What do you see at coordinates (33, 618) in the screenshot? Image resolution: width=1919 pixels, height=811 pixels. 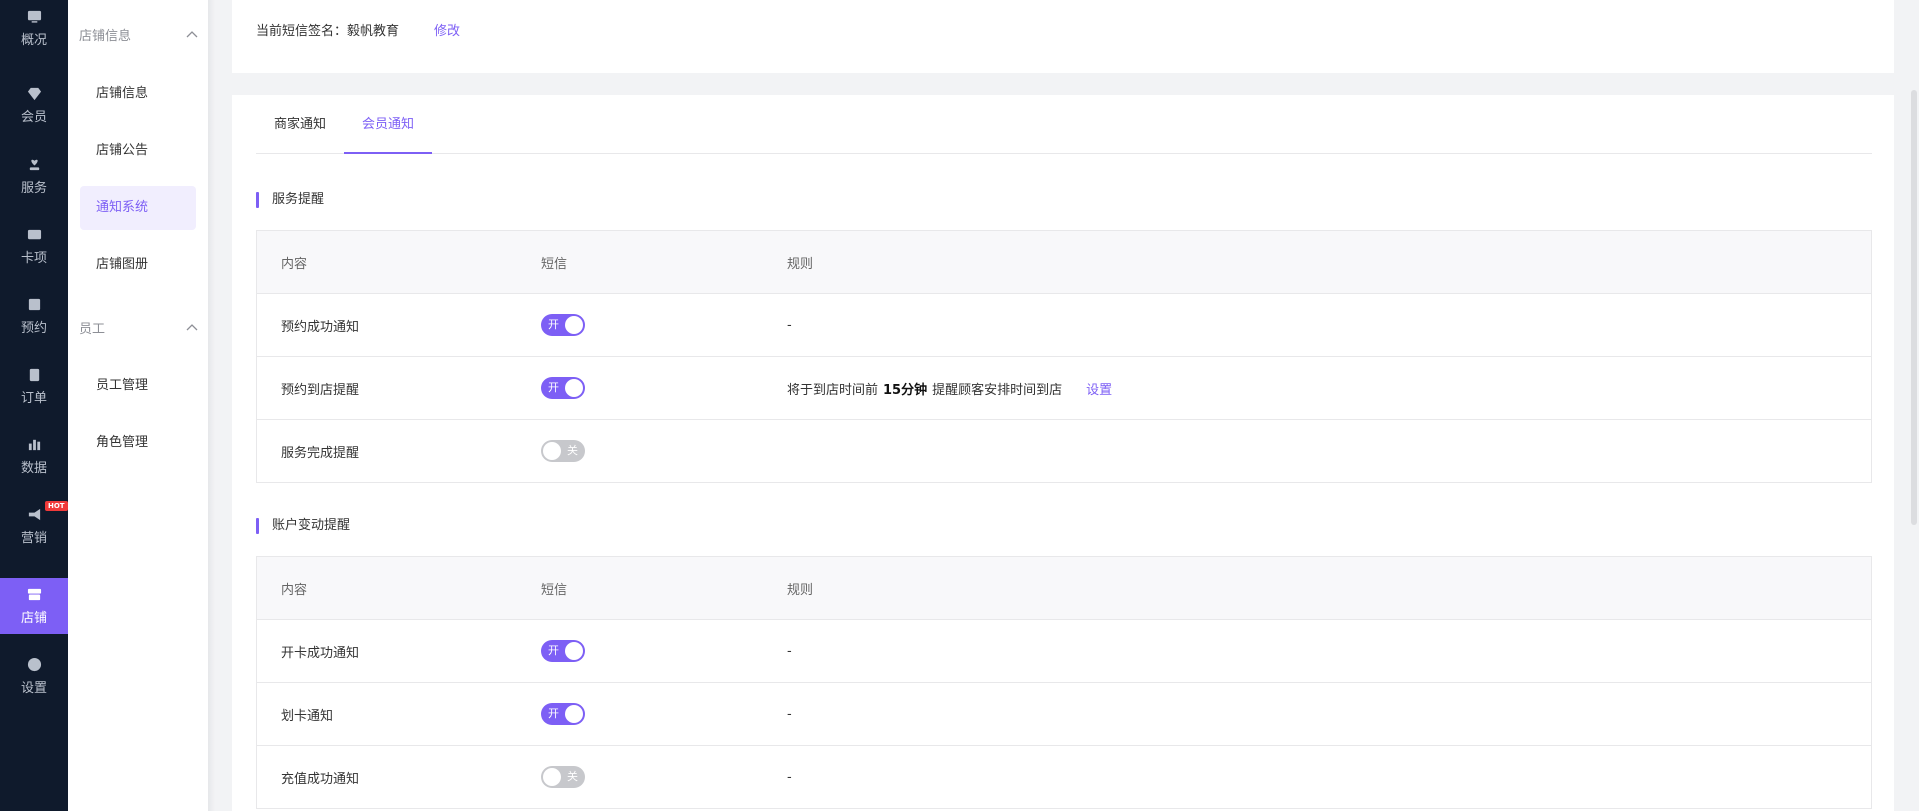 I see `nav-item-label: 店铺` at bounding box center [33, 618].